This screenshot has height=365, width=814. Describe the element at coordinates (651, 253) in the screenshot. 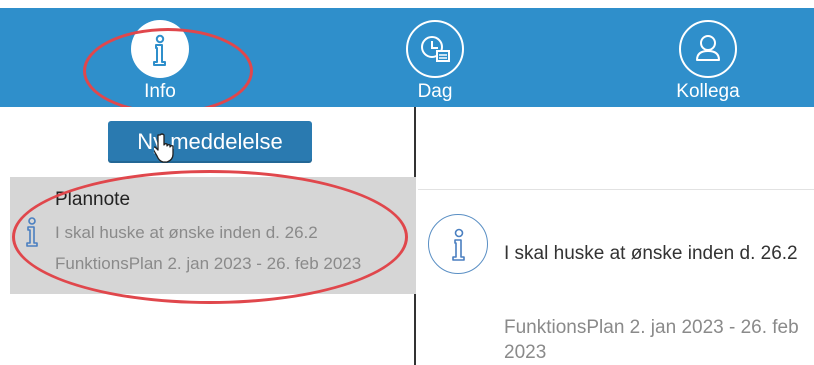

I see `message-detail-text: I skal huske at ønske inden d. 26.2` at that location.